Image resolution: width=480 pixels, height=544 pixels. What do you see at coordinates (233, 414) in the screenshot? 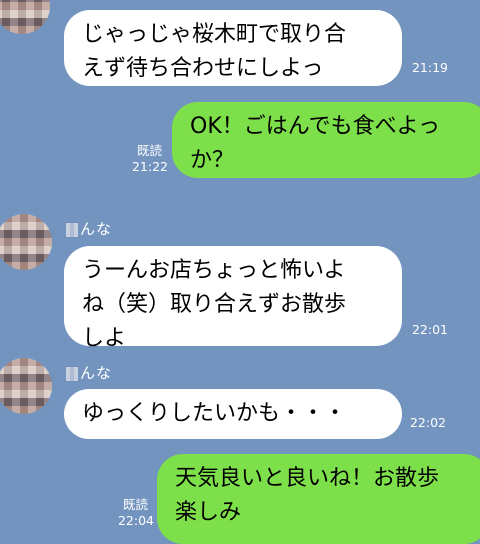
I see `message-bubble-incoming: ゆっくりしたいかも・・・` at bounding box center [233, 414].